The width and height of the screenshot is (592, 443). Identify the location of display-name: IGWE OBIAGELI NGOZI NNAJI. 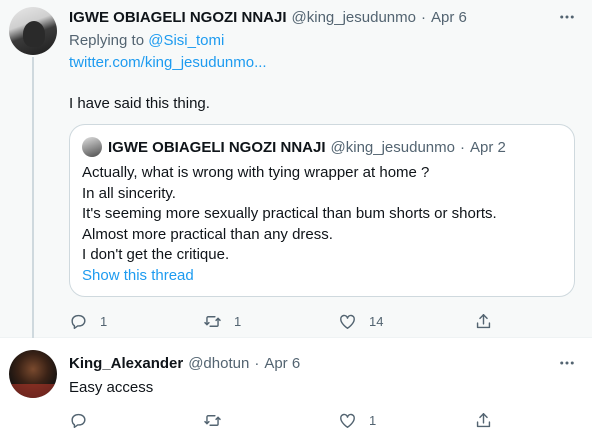
(178, 17).